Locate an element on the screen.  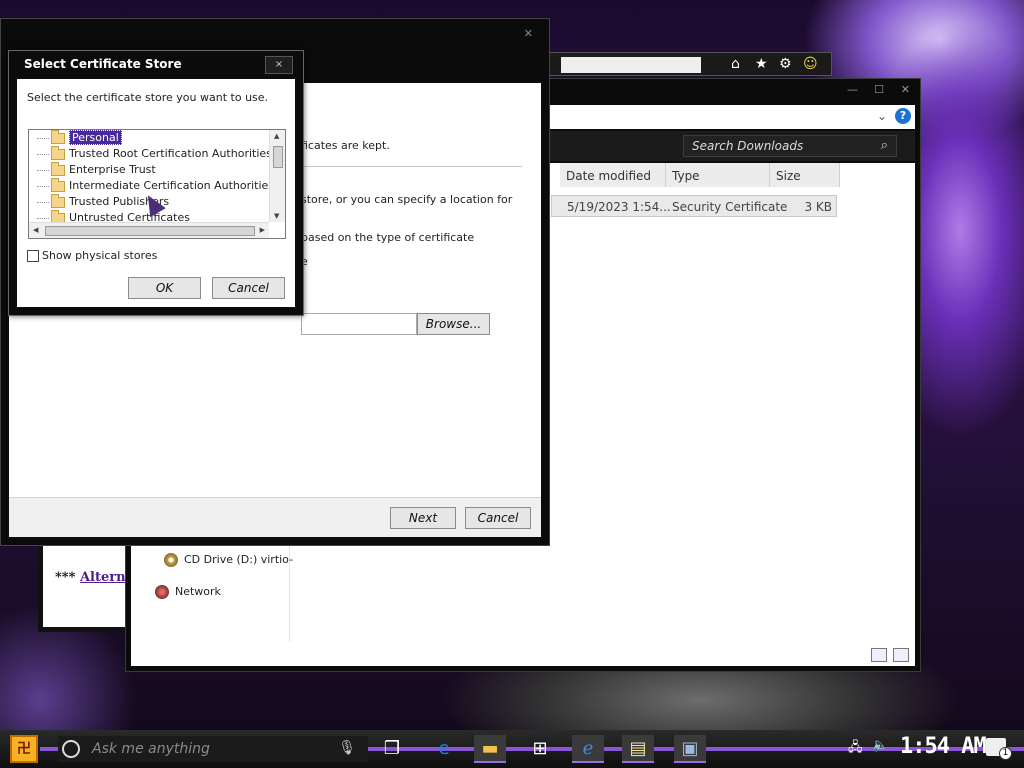
scroll-right-icon: ▶ is located at coordinates (262, 230).